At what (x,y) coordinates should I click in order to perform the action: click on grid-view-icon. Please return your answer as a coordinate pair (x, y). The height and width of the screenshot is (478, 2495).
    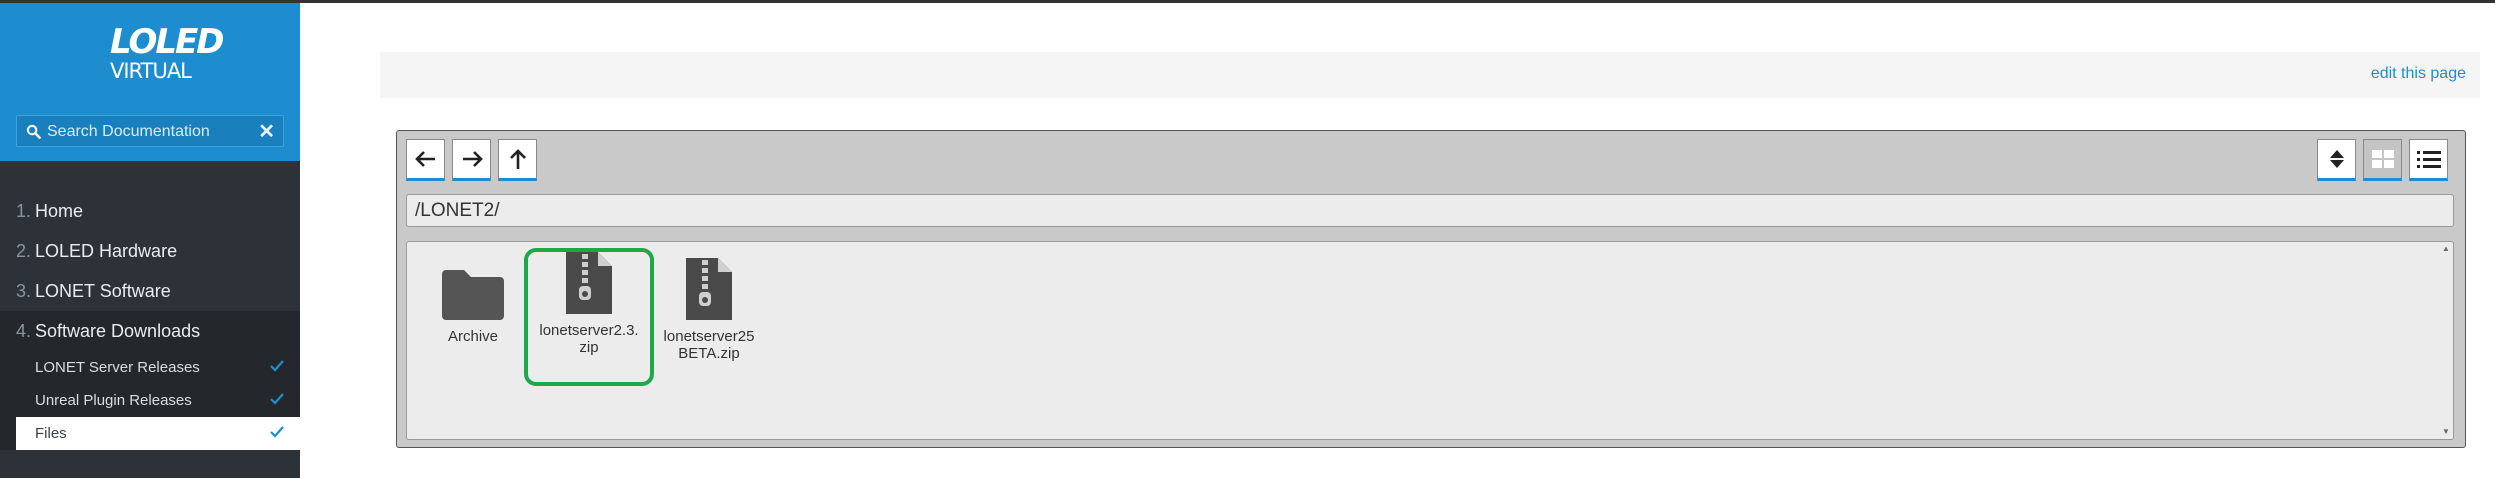
    Looking at the image, I should click on (2382, 159).